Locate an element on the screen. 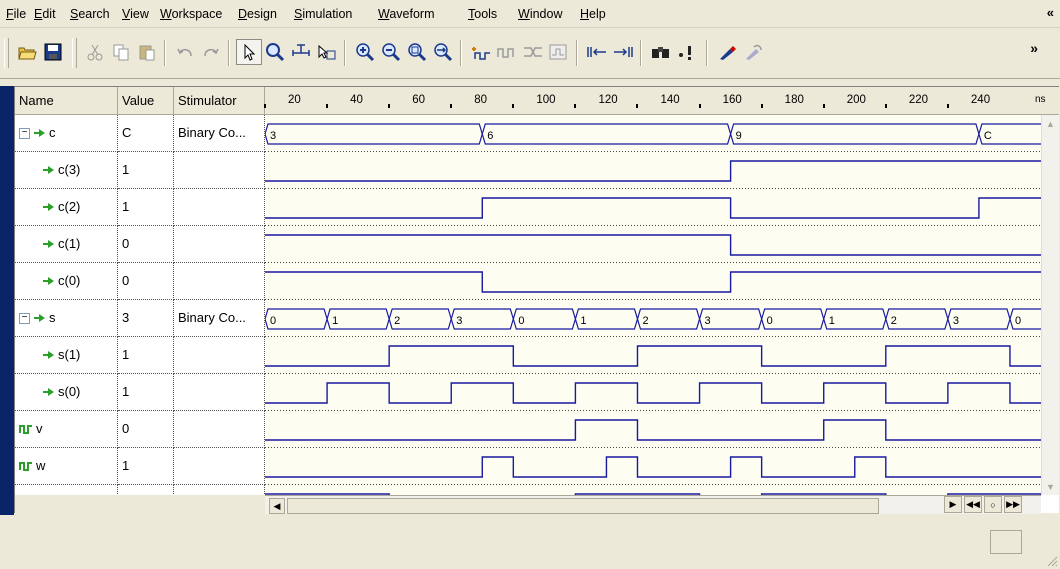 The image size is (1060, 569). menu-design: Design is located at coordinates (257, 14).